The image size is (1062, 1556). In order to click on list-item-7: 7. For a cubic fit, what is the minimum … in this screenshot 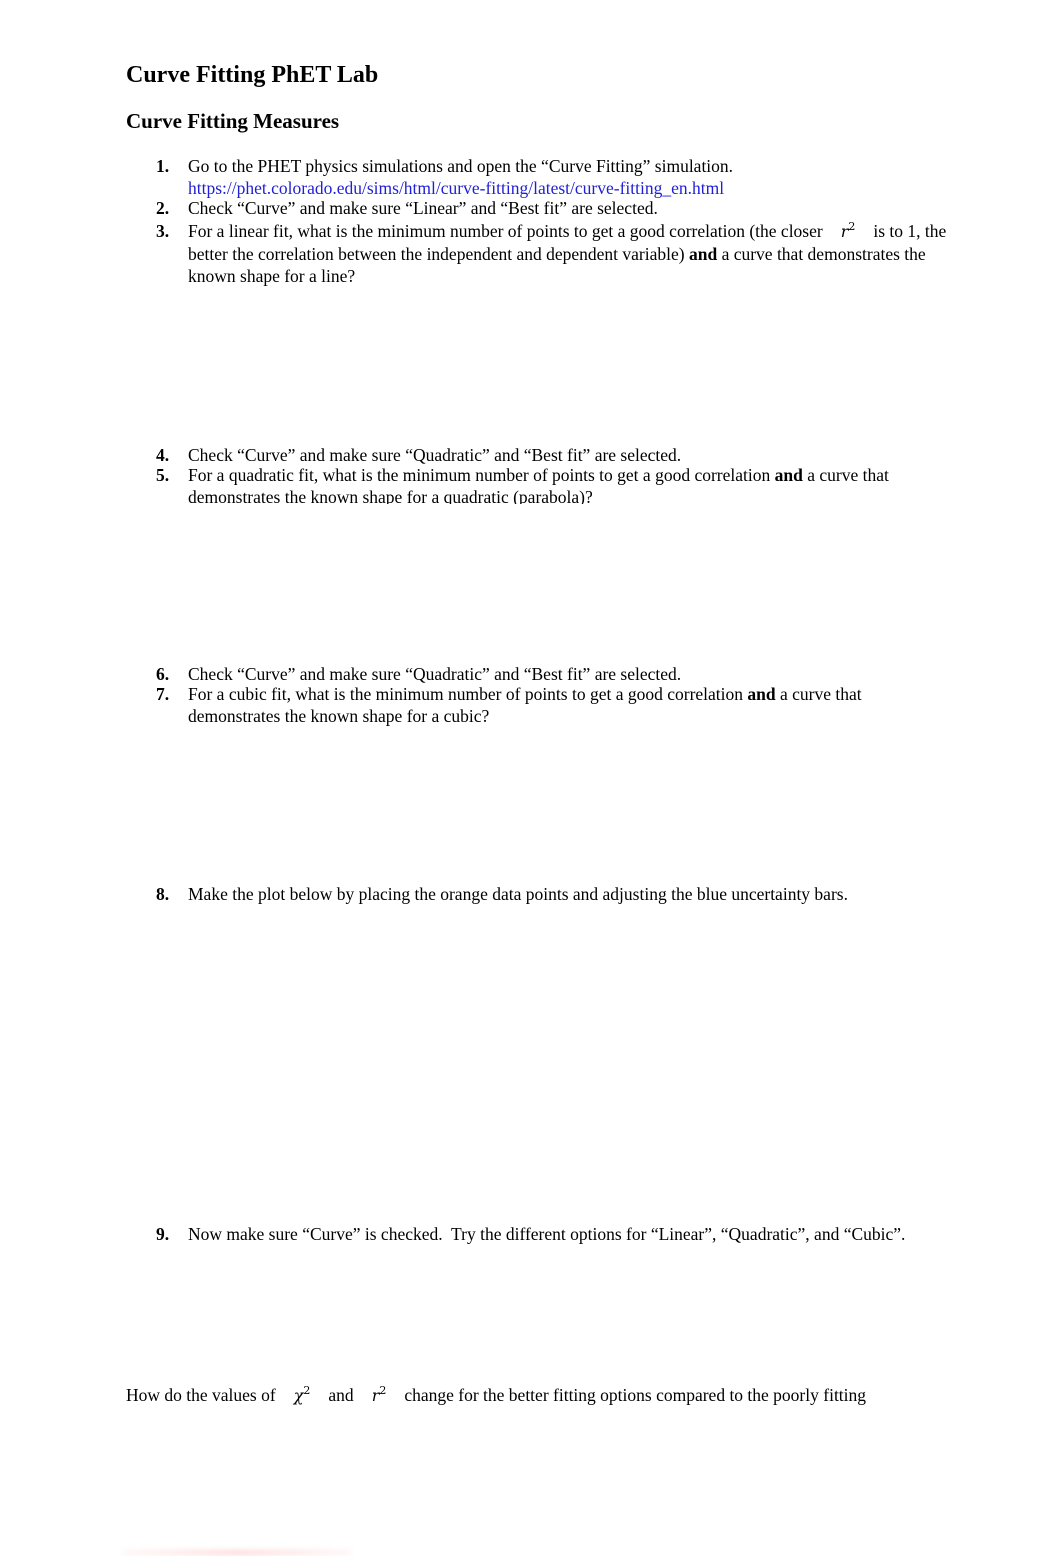, I will do `click(509, 705)`.